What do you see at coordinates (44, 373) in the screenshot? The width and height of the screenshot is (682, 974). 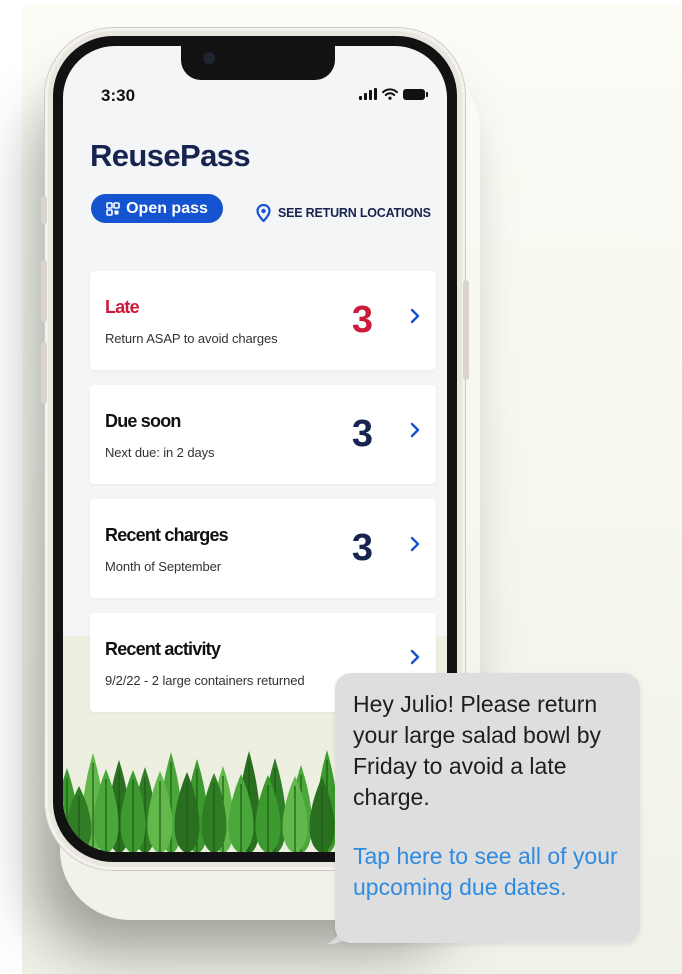 I see `volume-down-button` at bounding box center [44, 373].